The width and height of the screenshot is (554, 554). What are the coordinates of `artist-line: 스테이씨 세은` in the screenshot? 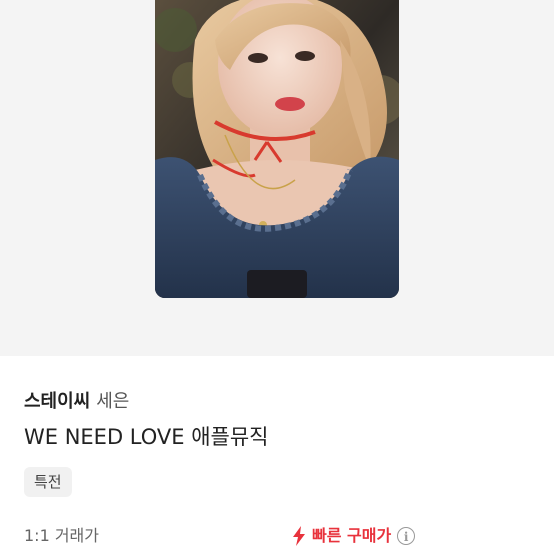 It's located at (76, 402).